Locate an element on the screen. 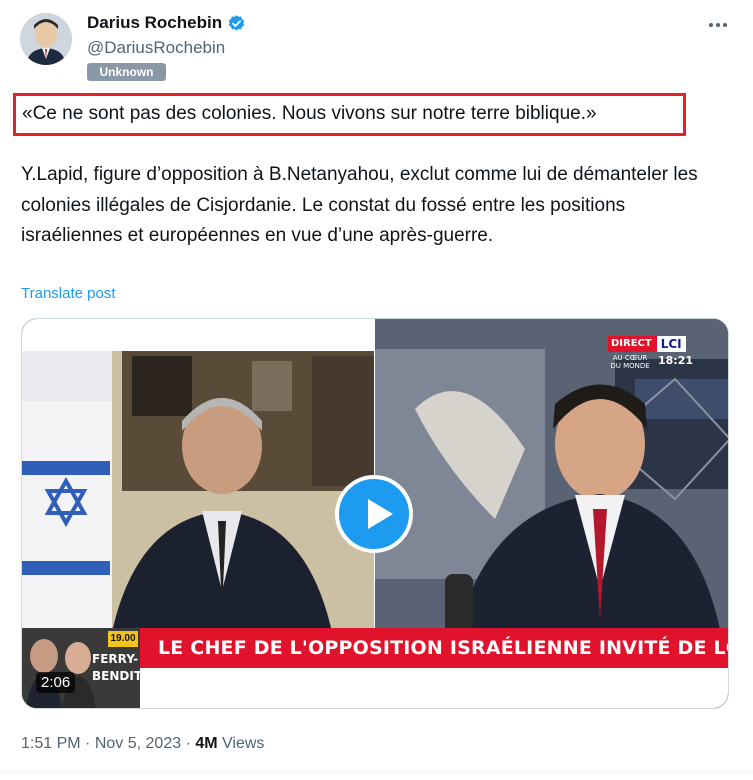 The image size is (753, 780). post-date: Nov 5, 2023 is located at coordinates (138, 743).